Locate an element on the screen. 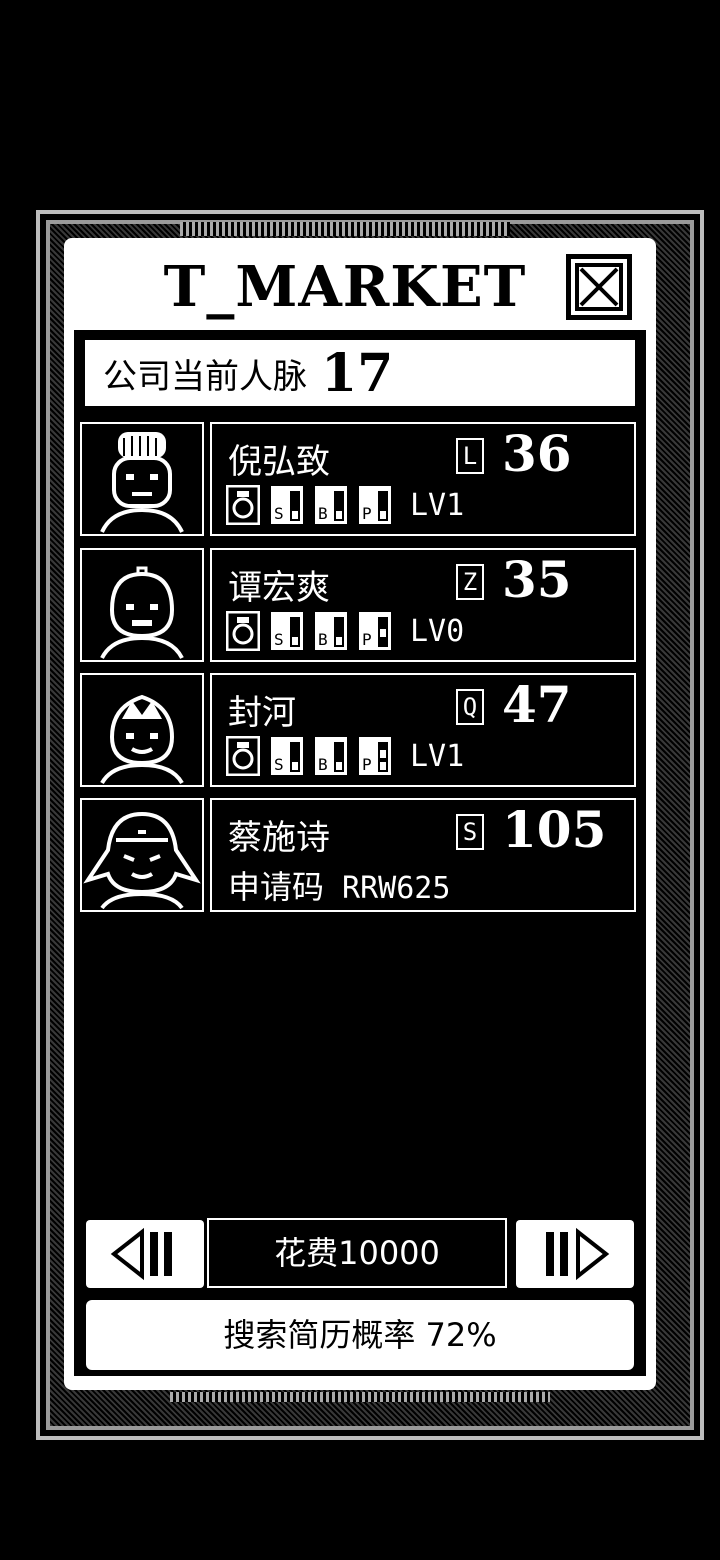 Image resolution: width=720 pixels, height=1560 pixels. candidate-info: 蔡施诗 S 105 申请码 RRW625 is located at coordinates (423, 855).